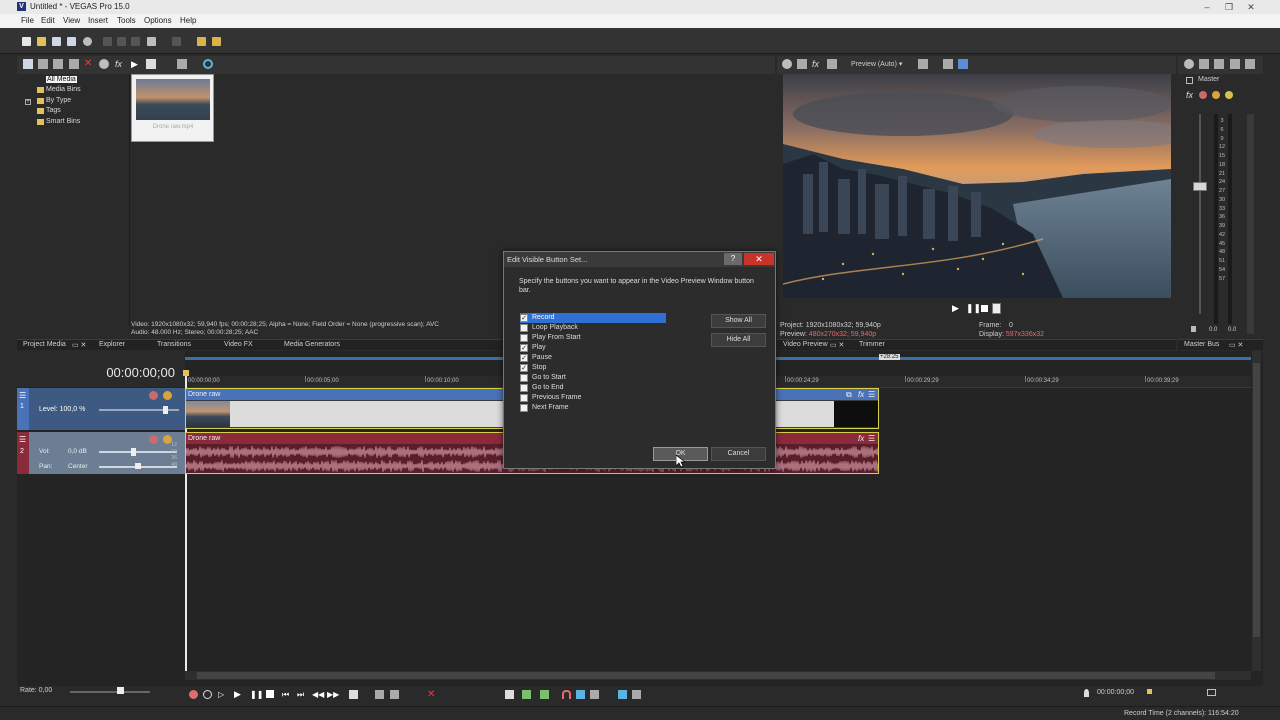  I want to click on preview-play-icon: ▶, so click(955, 308).